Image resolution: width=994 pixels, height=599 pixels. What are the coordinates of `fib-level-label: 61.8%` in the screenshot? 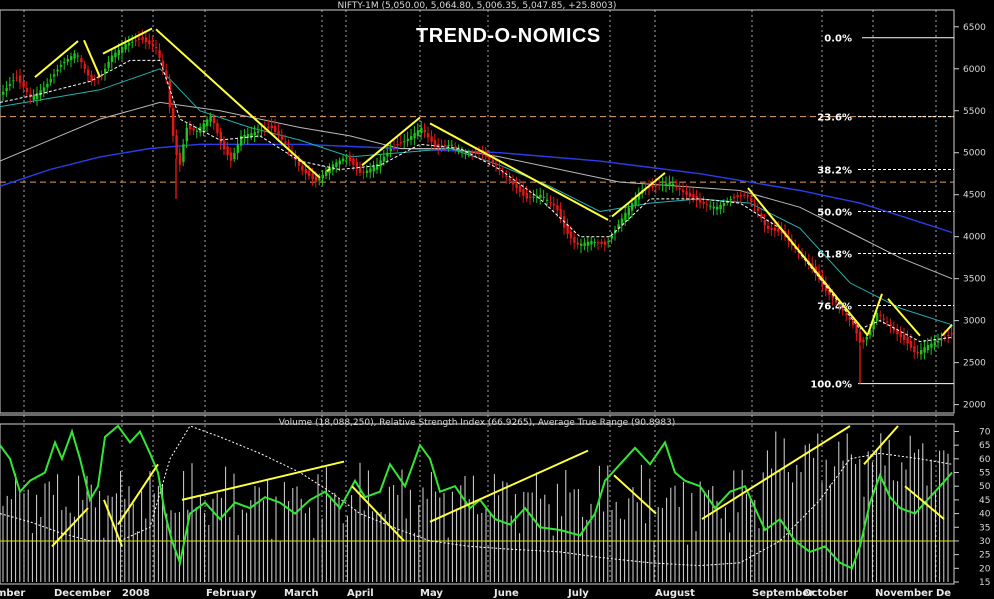 It's located at (834, 254).